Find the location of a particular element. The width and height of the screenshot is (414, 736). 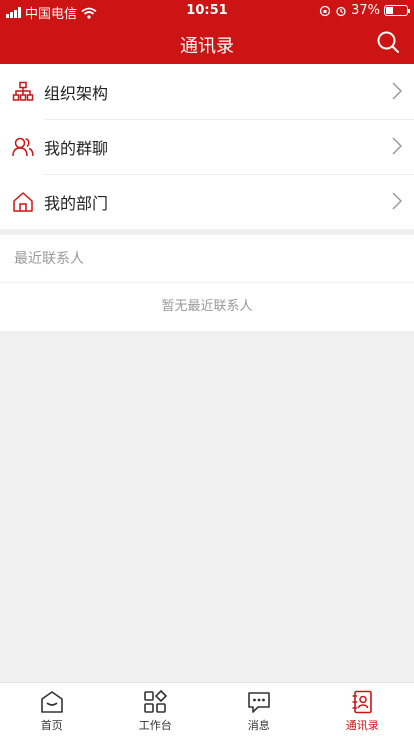

home-icon is located at coordinates (23, 201).